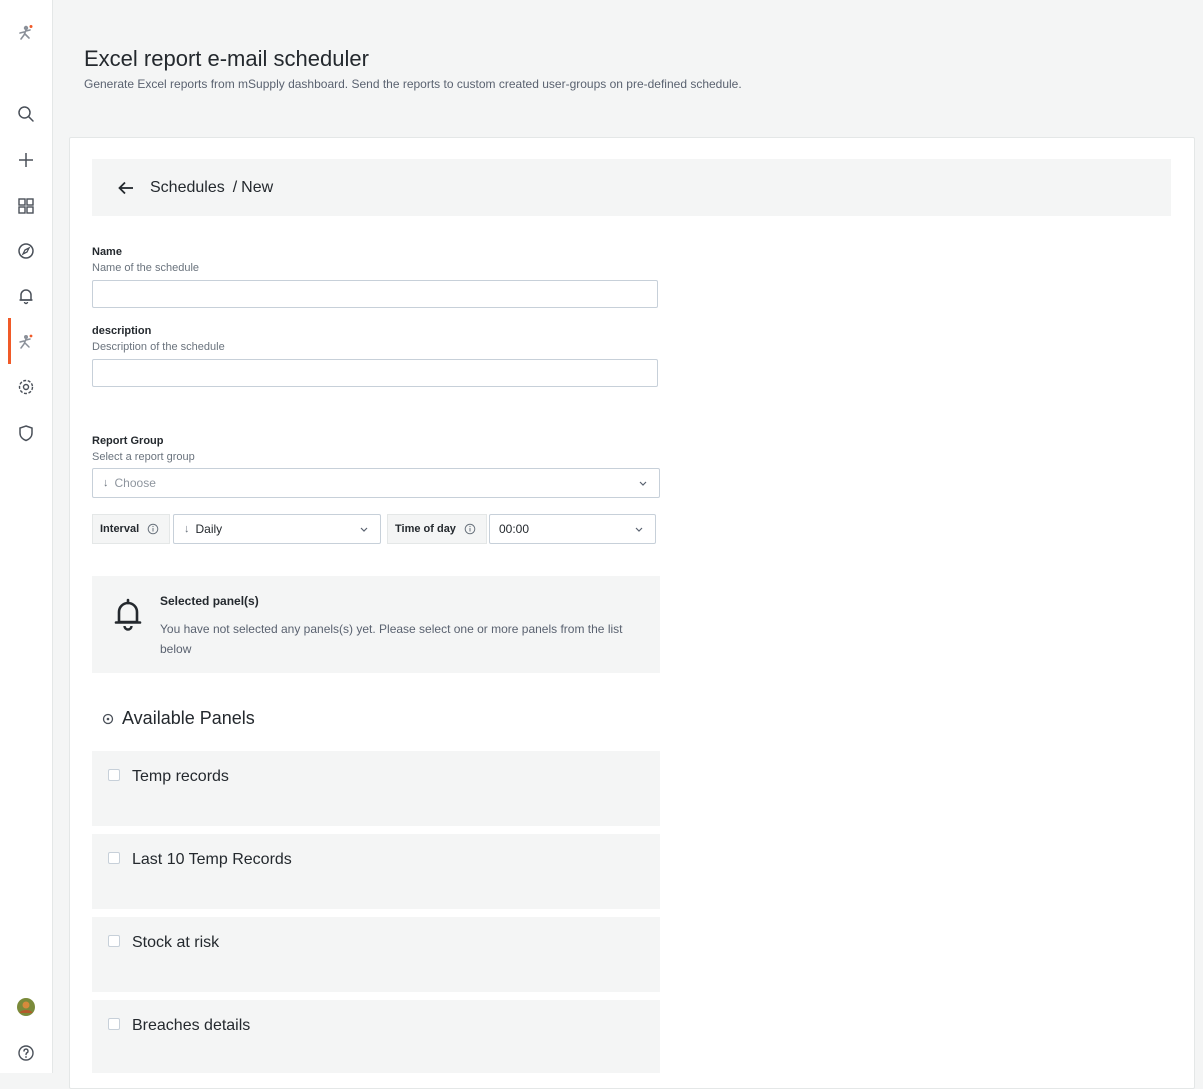 The height and width of the screenshot is (1089, 1203). What do you see at coordinates (26, 536) in the screenshot?
I see `sidebar` at bounding box center [26, 536].